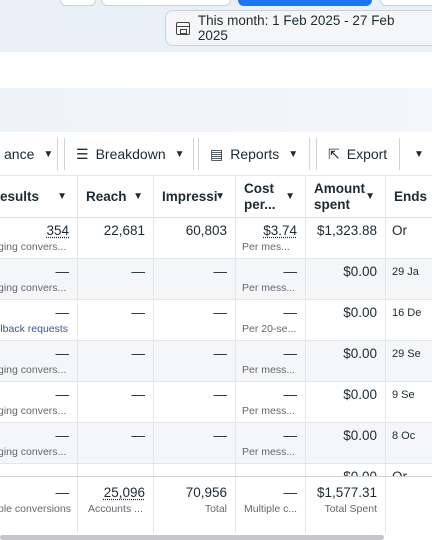 This screenshot has height=540, width=432. What do you see at coordinates (195, 238) in the screenshot?
I see `cell-impressions: 60,803` at bounding box center [195, 238].